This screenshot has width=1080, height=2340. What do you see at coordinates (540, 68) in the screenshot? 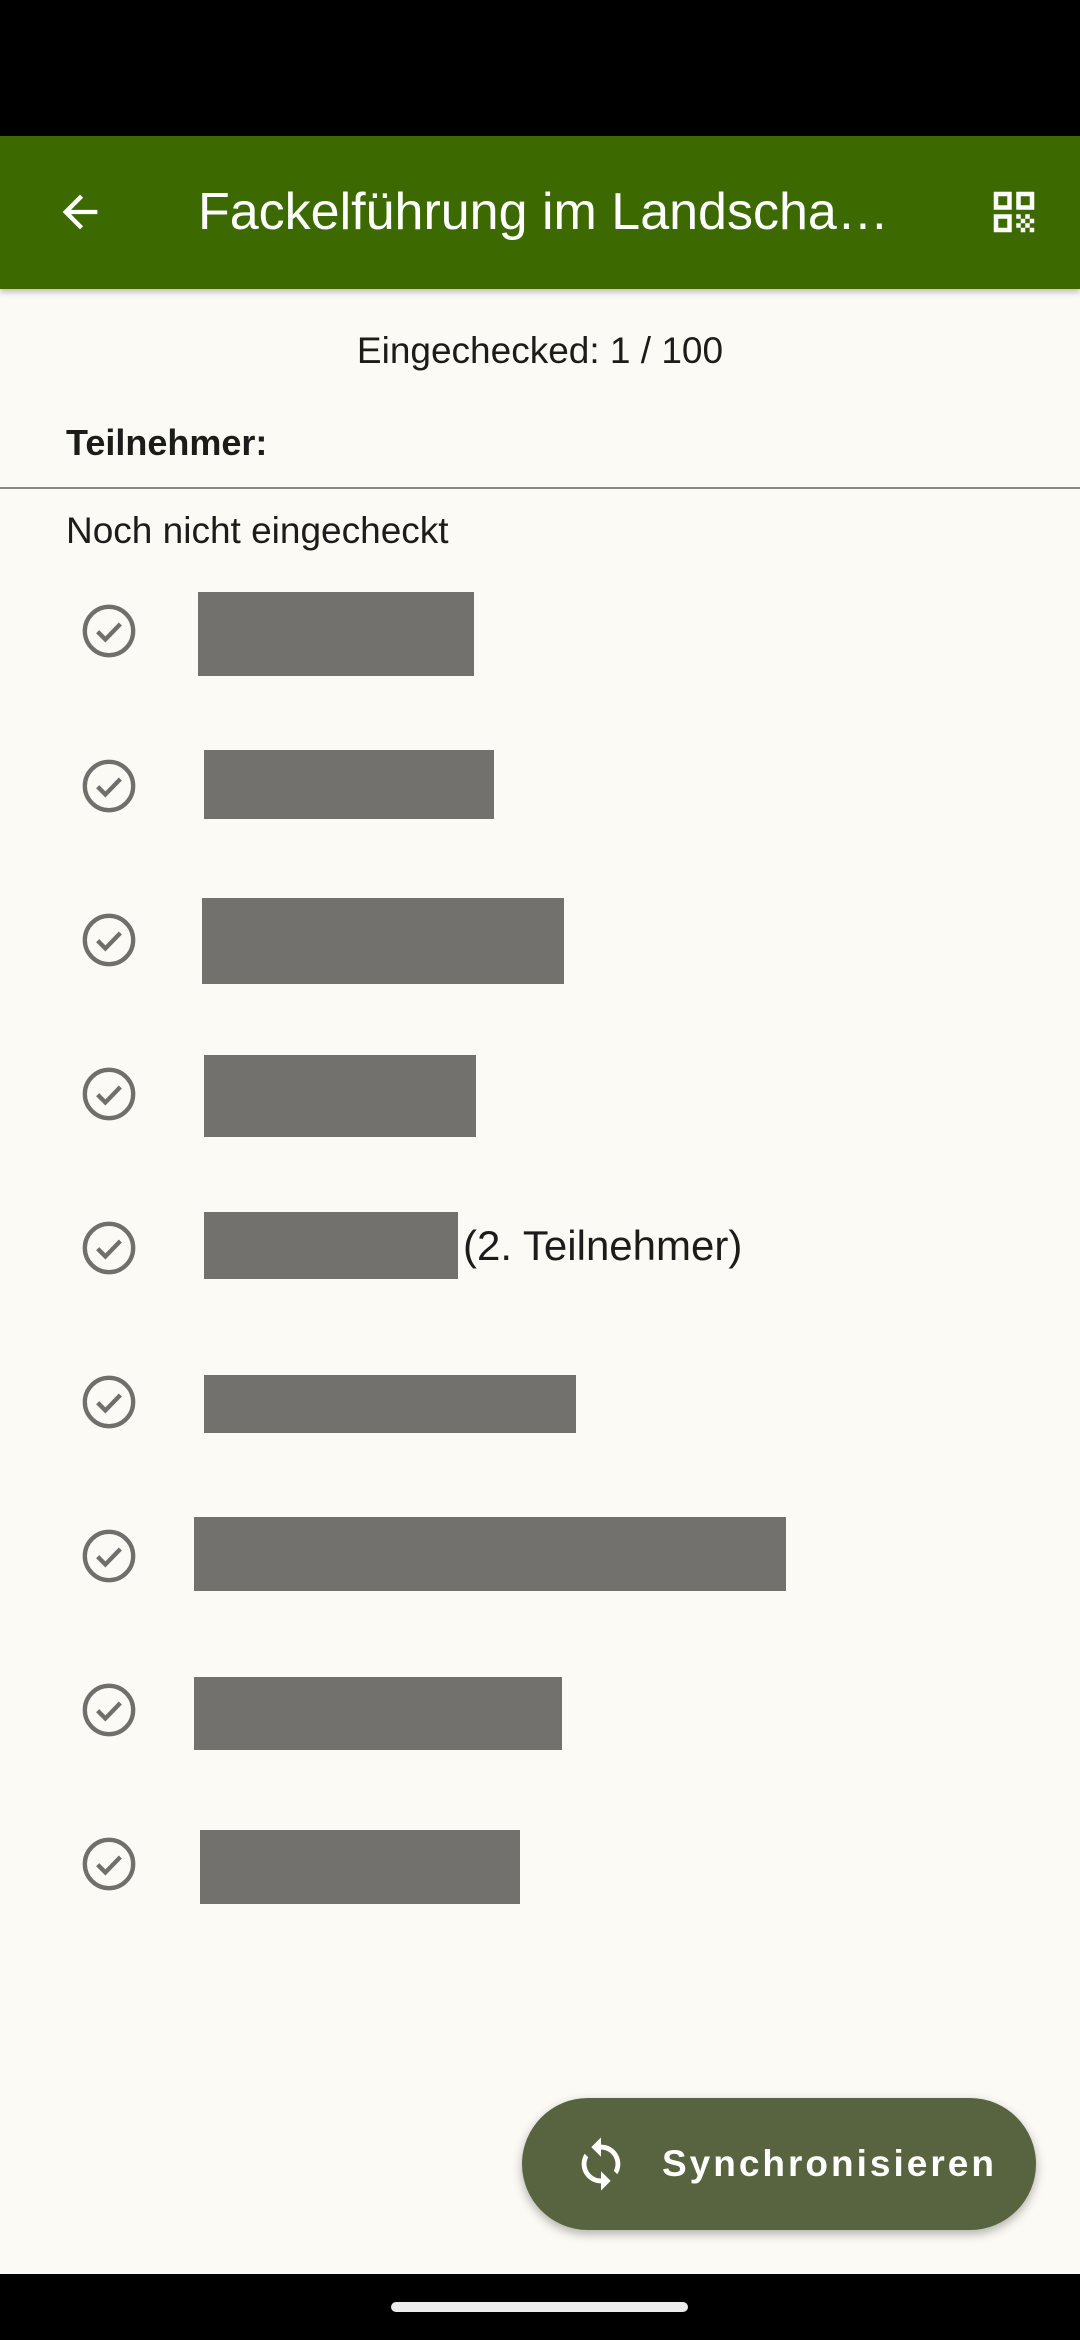
I see `status-bar` at bounding box center [540, 68].